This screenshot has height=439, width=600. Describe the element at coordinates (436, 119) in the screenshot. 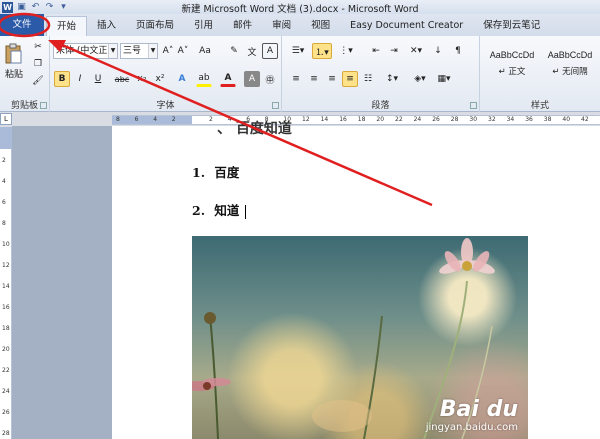

I see `ruler-tick: 26` at that location.